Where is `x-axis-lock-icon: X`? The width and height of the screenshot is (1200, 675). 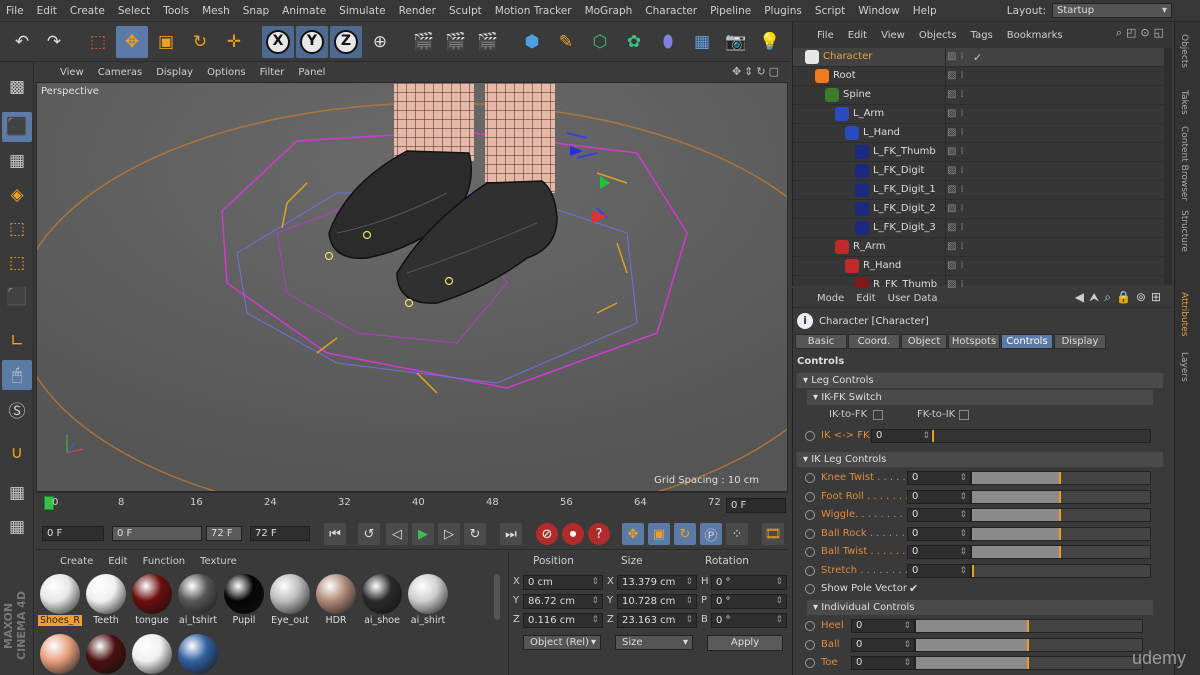
x-axis-lock-icon: X is located at coordinates (278, 42).